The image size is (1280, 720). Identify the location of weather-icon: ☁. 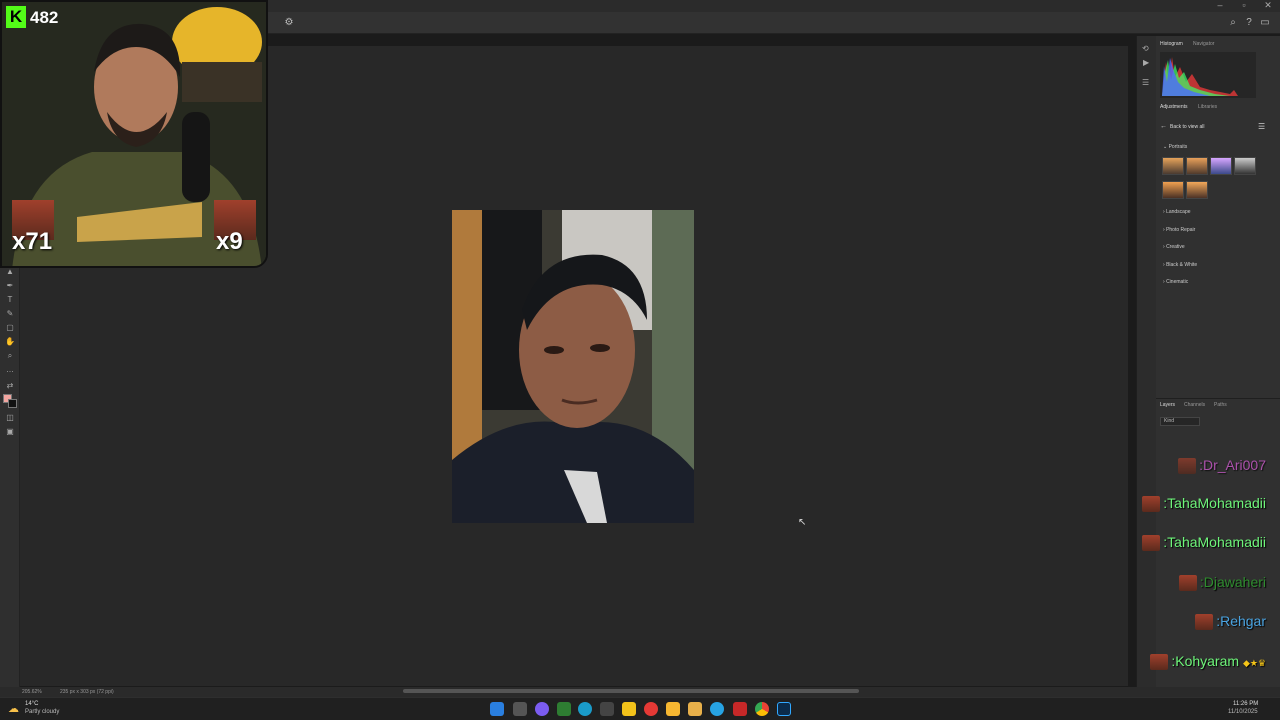
(13, 709).